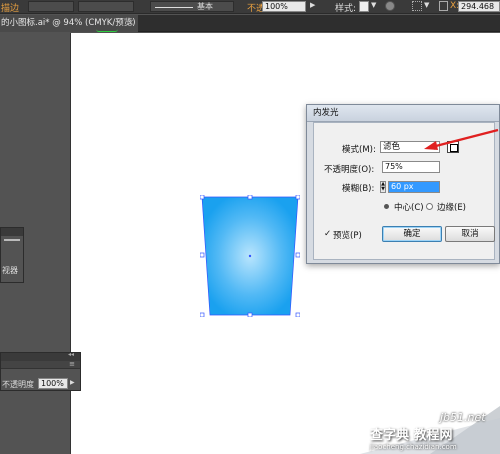 Image resolution: width=500 pixels, height=454 pixels. Describe the element at coordinates (346, 9) in the screenshot. I see `style-label: 样式:` at that location.